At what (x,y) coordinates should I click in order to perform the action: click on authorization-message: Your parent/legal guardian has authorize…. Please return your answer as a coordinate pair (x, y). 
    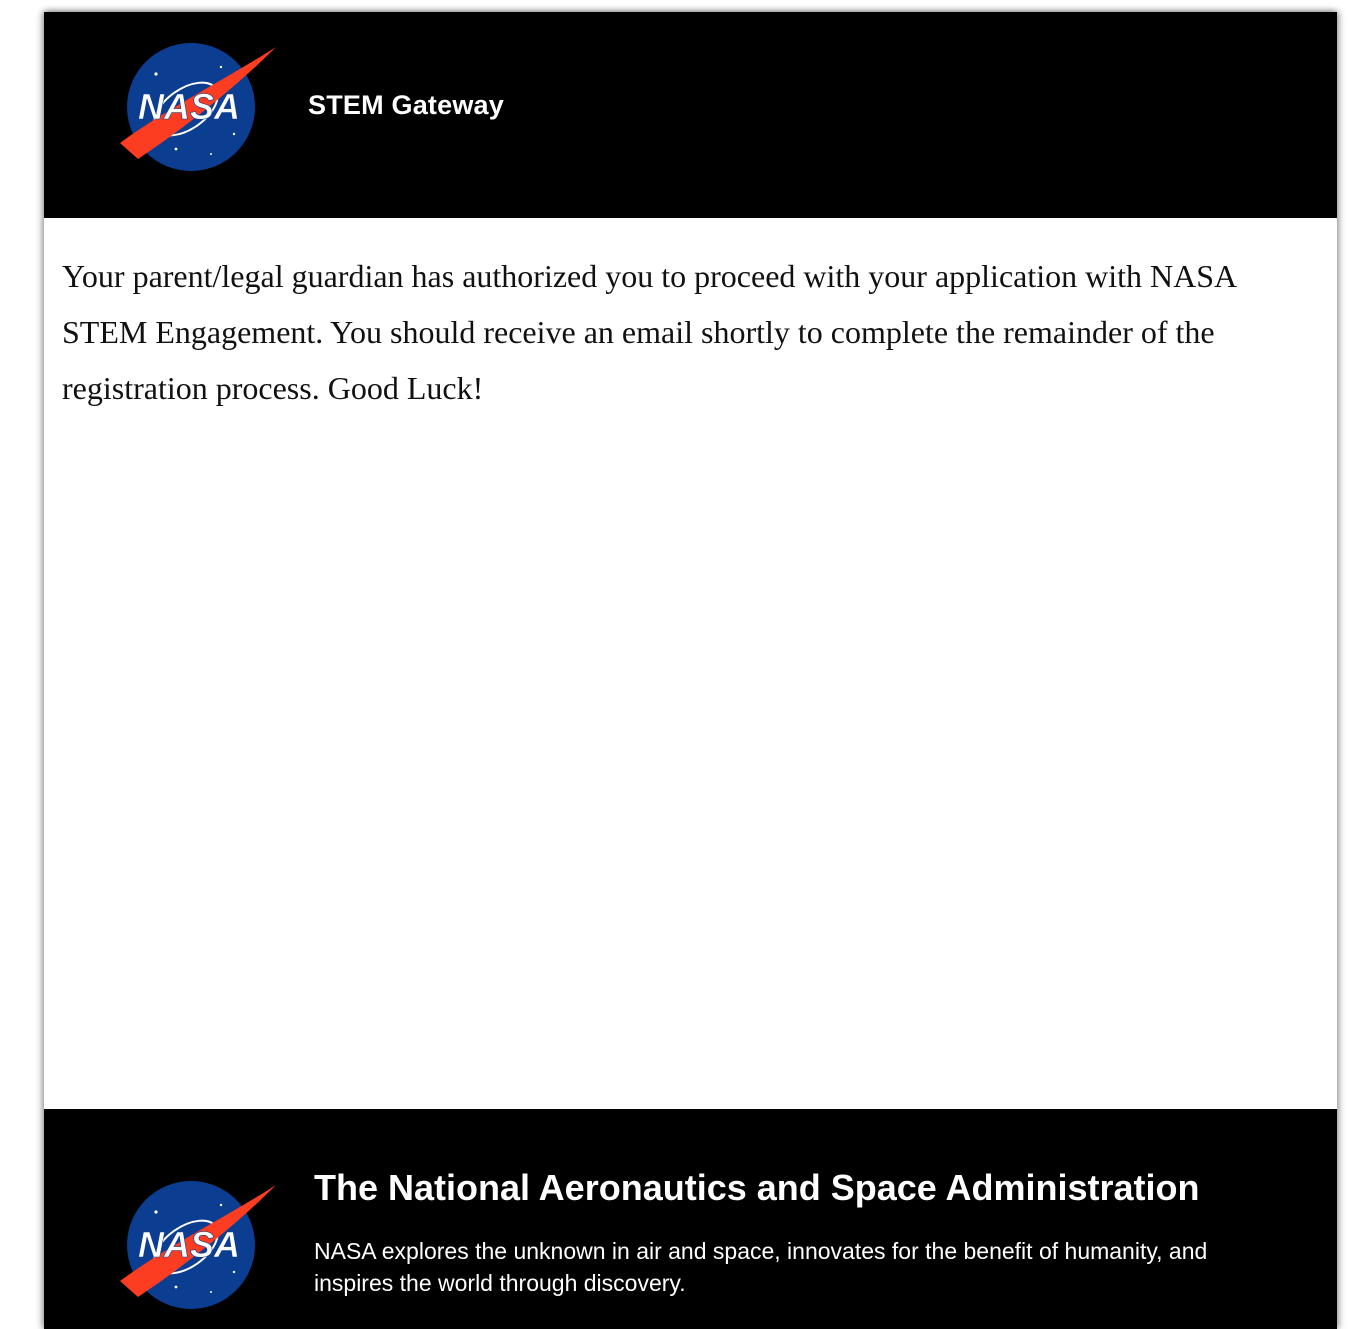
    Looking at the image, I should click on (649, 332).